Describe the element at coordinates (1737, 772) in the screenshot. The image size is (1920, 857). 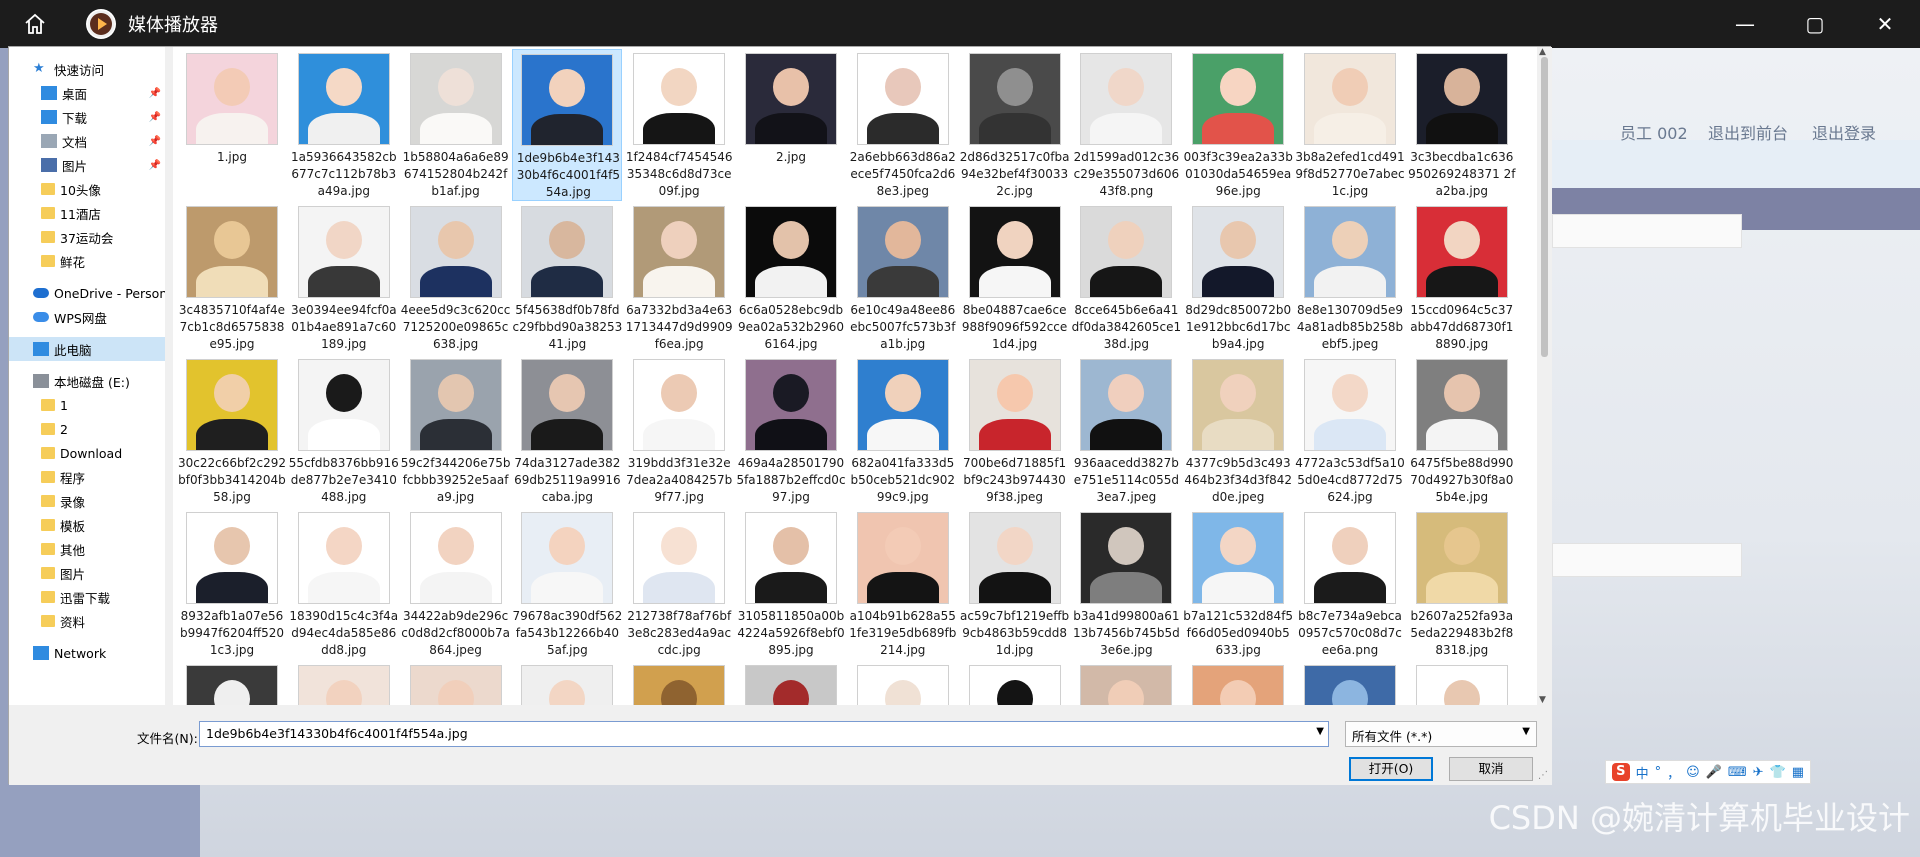
I see `ime-keyboard-icon: ⌨` at that location.